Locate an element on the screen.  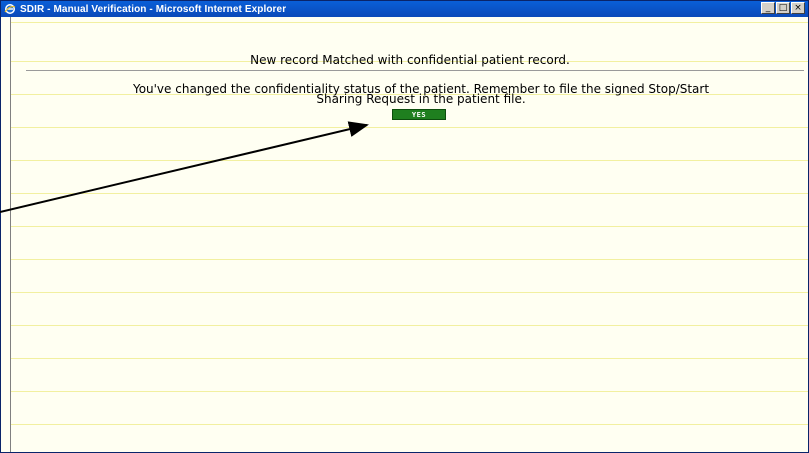
close-button: × is located at coordinates (798, 8).